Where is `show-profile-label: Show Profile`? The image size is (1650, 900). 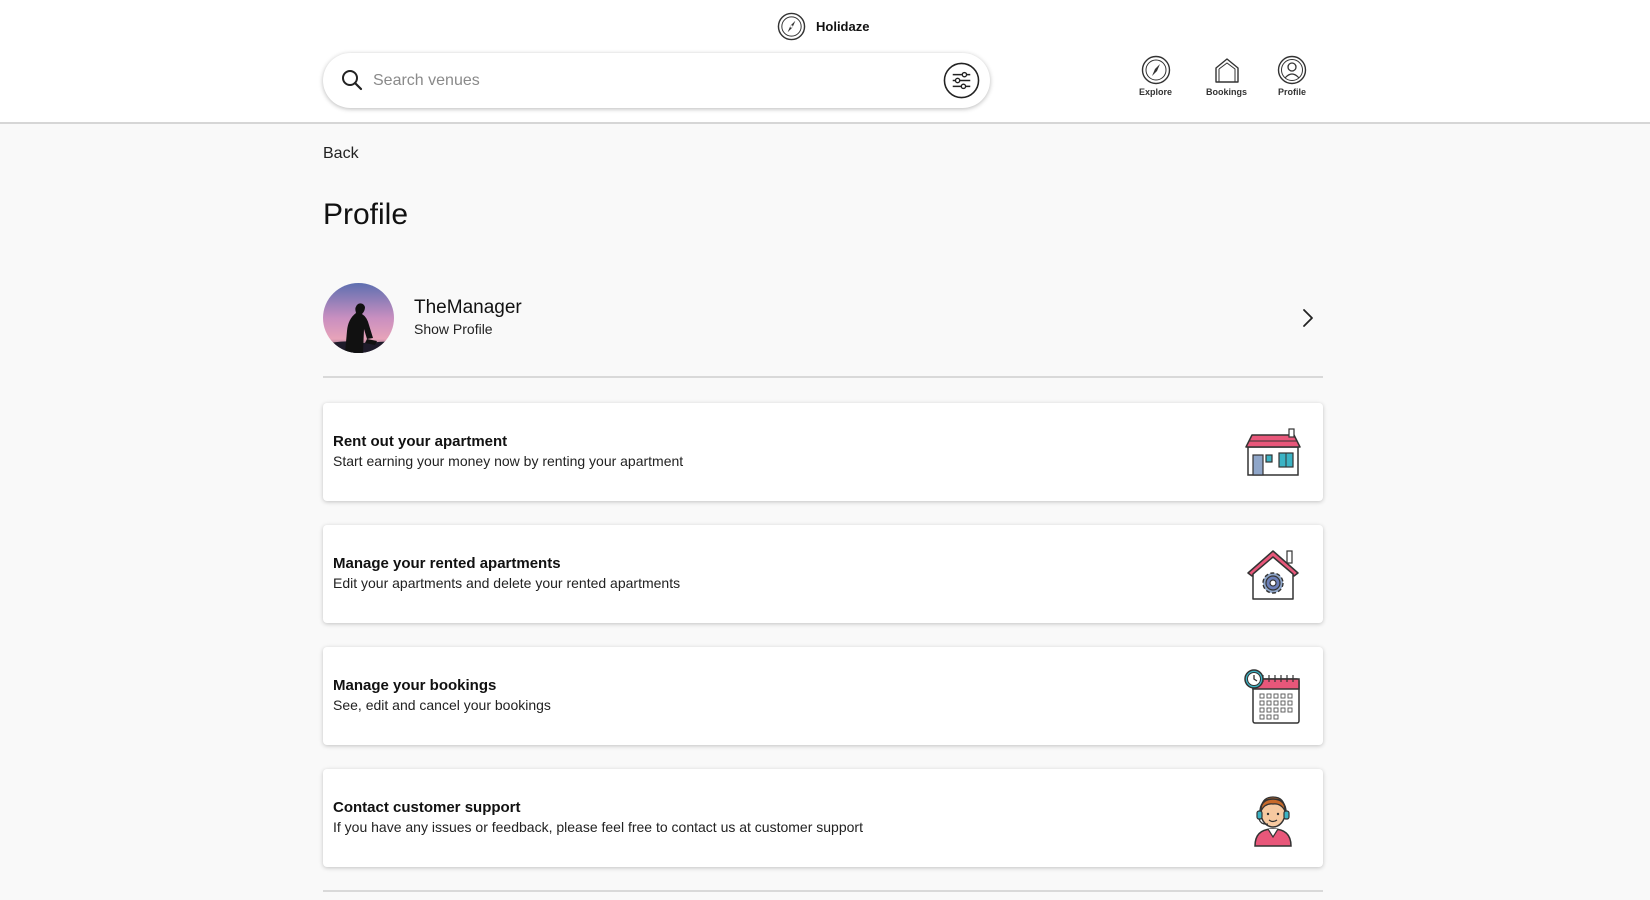 show-profile-label: Show Profile is located at coordinates (453, 329).